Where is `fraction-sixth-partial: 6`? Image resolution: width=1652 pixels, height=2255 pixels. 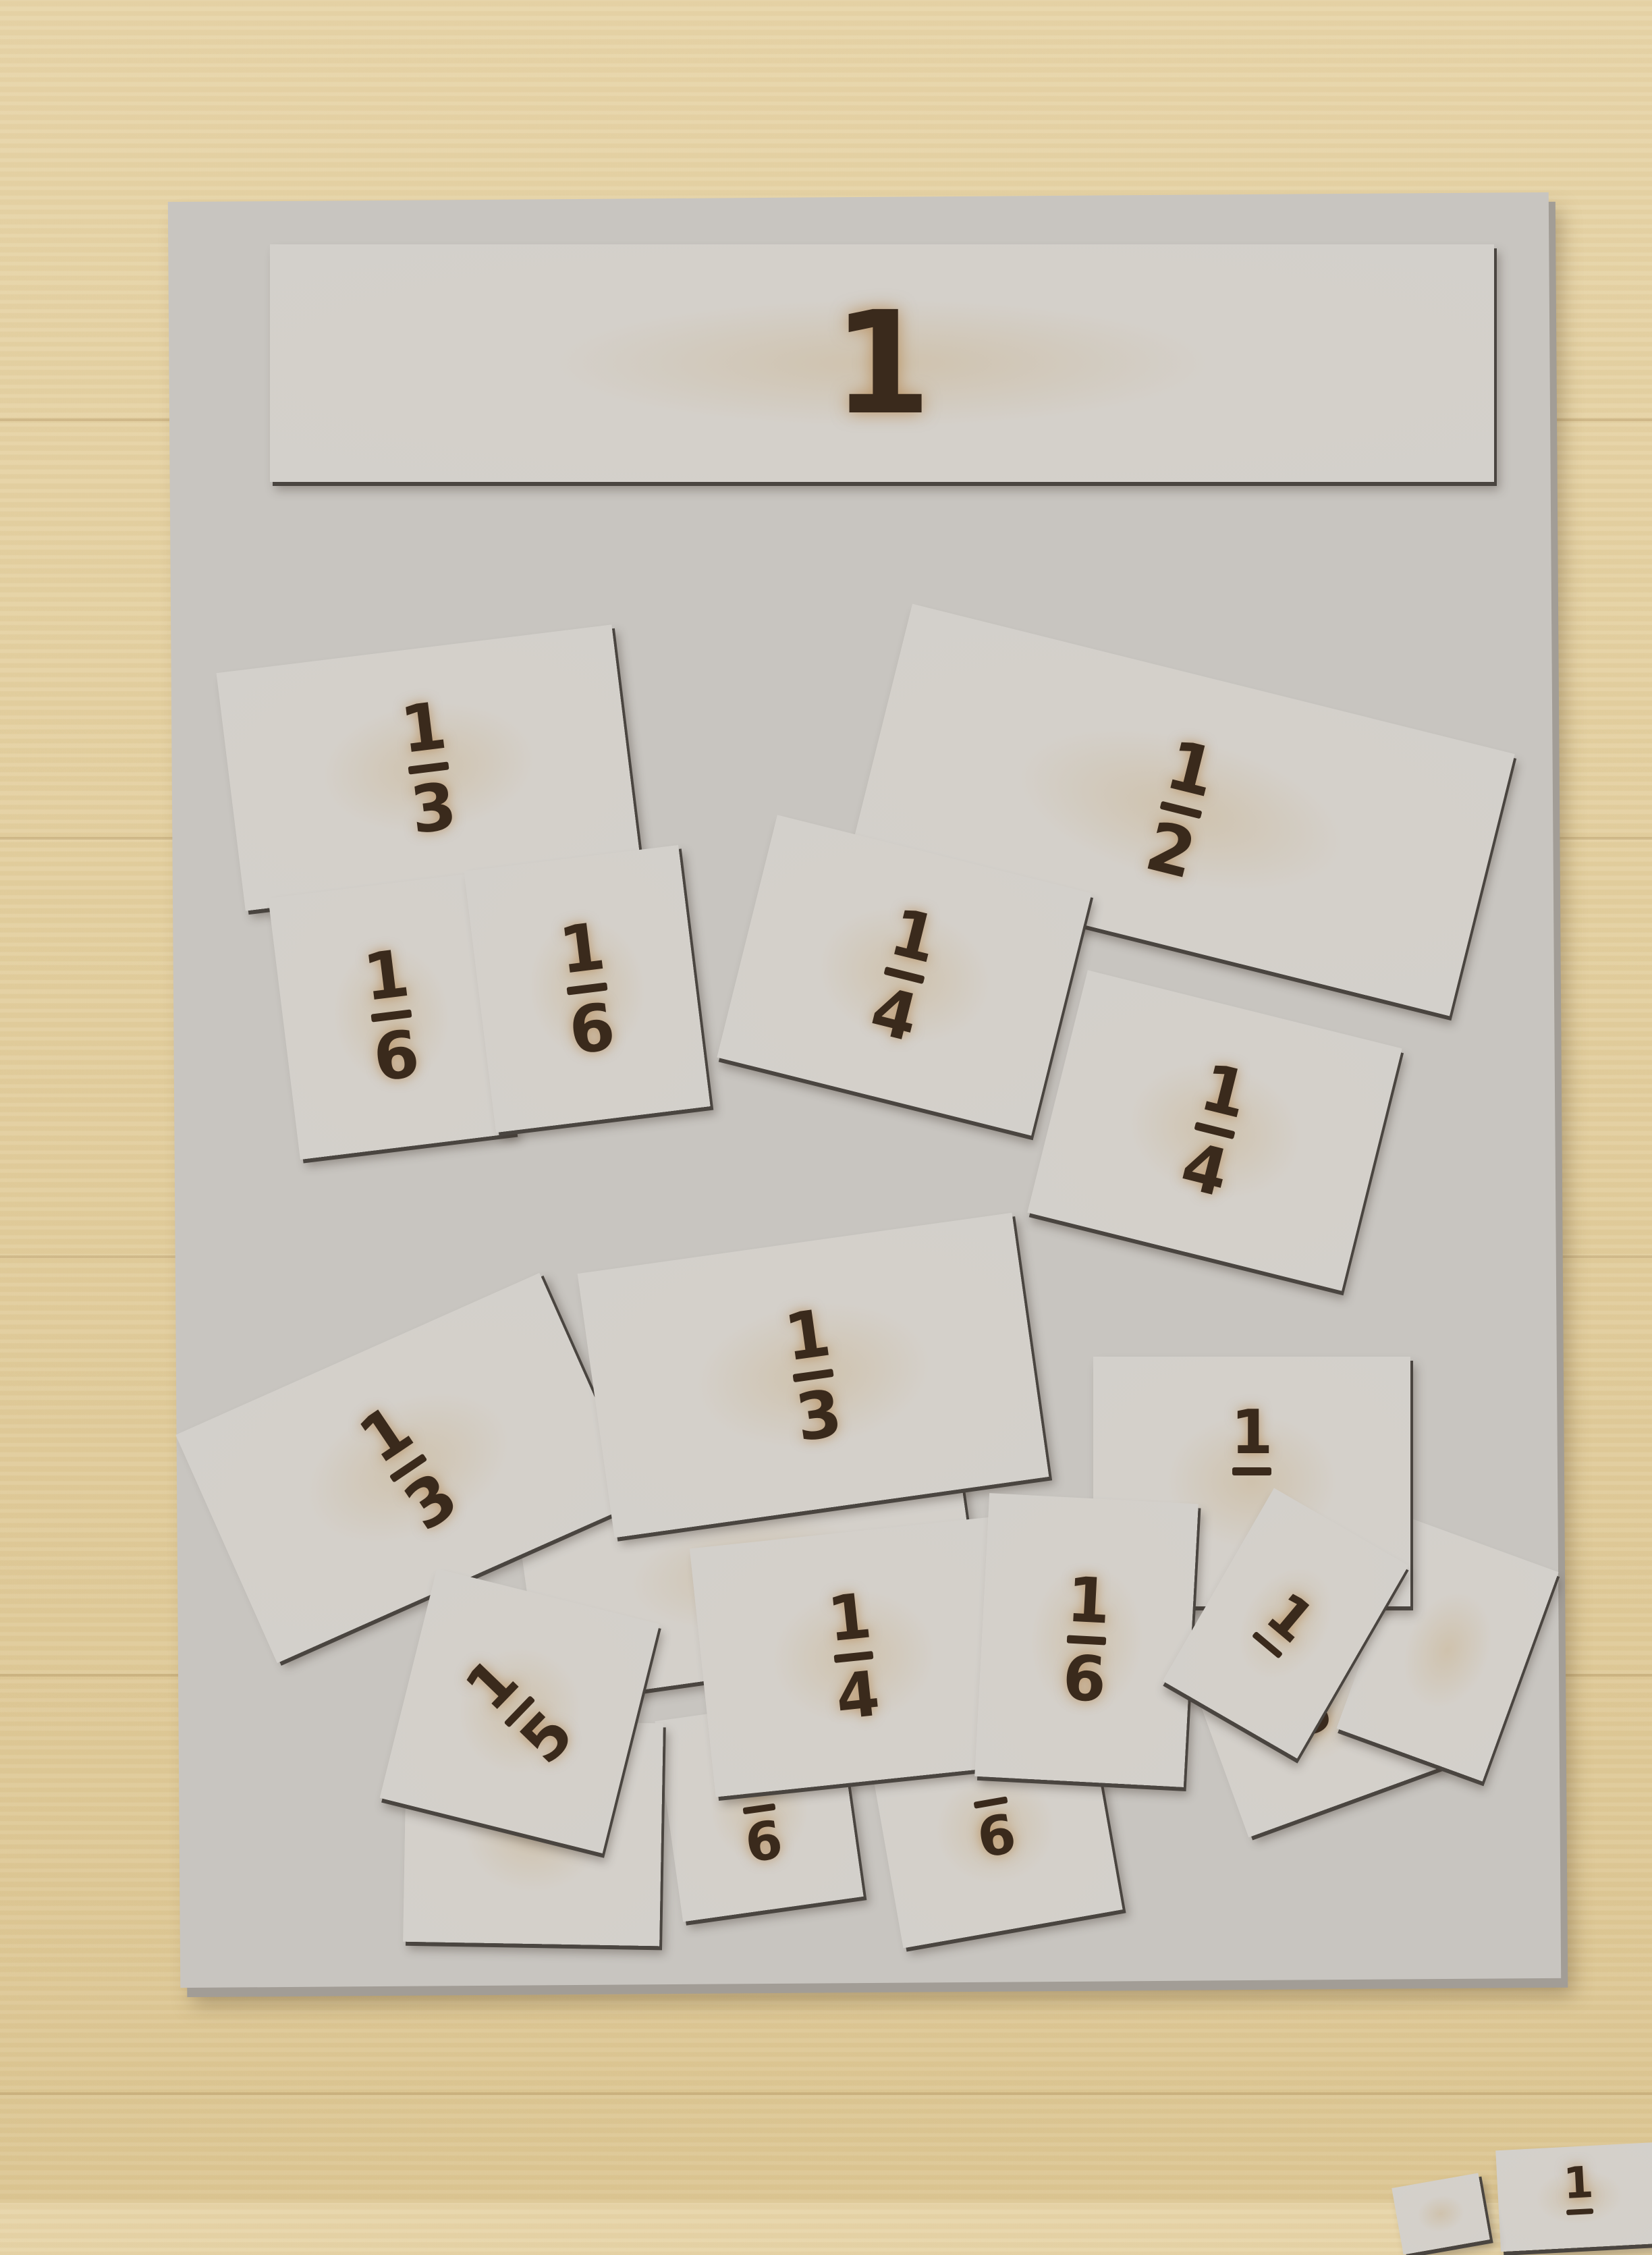 fraction-sixth-partial: 6 is located at coordinates (996, 1831).